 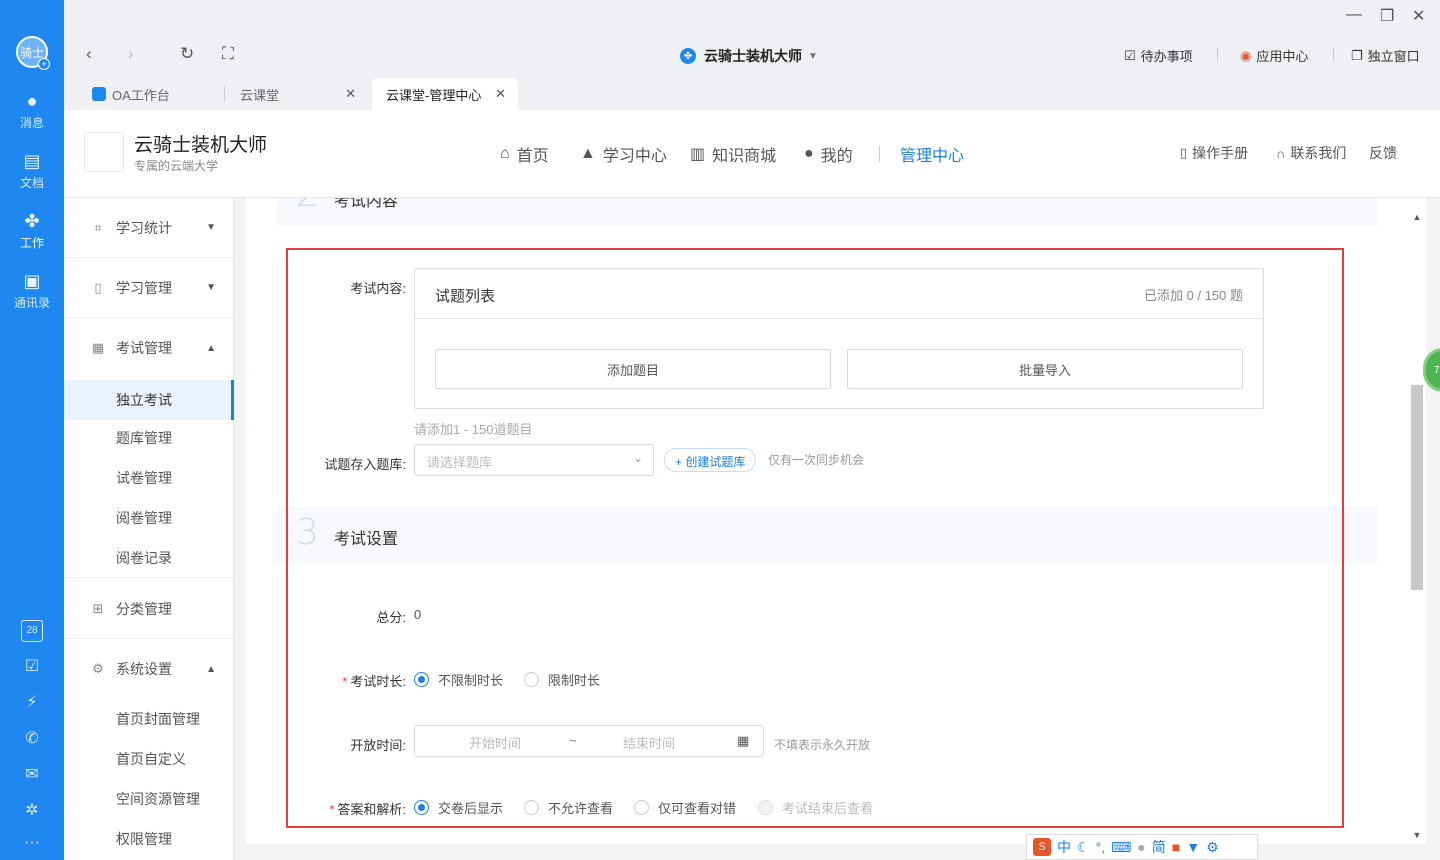 I want to click on add-question-button: 添加题目, so click(x=633, y=369).